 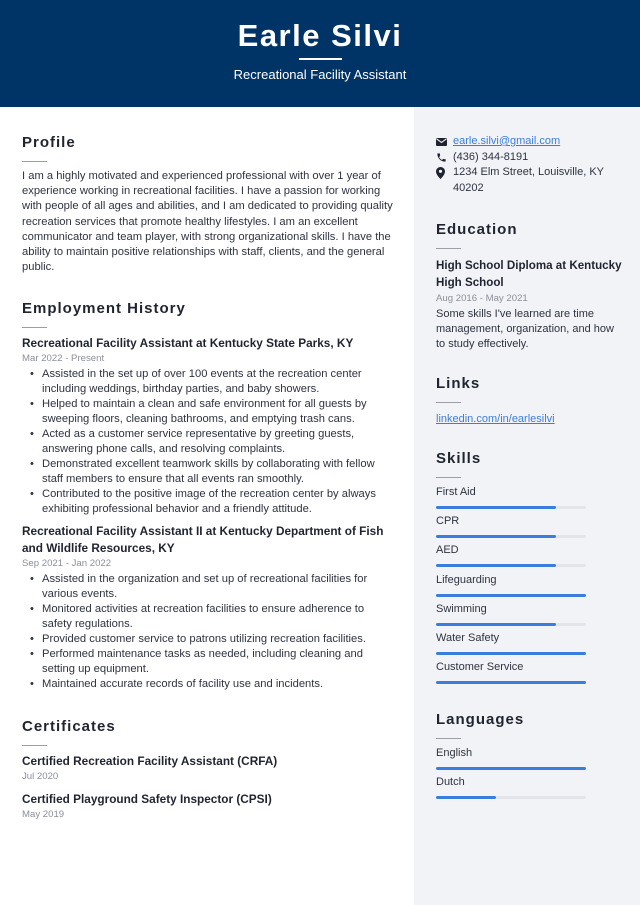 What do you see at coordinates (477, 229) in the screenshot?
I see `education-heading: Education` at bounding box center [477, 229].